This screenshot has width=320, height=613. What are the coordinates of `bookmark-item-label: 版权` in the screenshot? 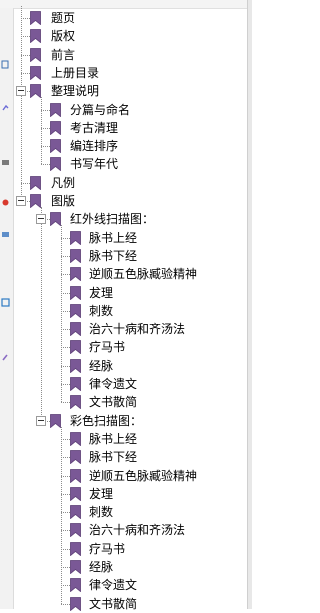 It's located at (63, 36).